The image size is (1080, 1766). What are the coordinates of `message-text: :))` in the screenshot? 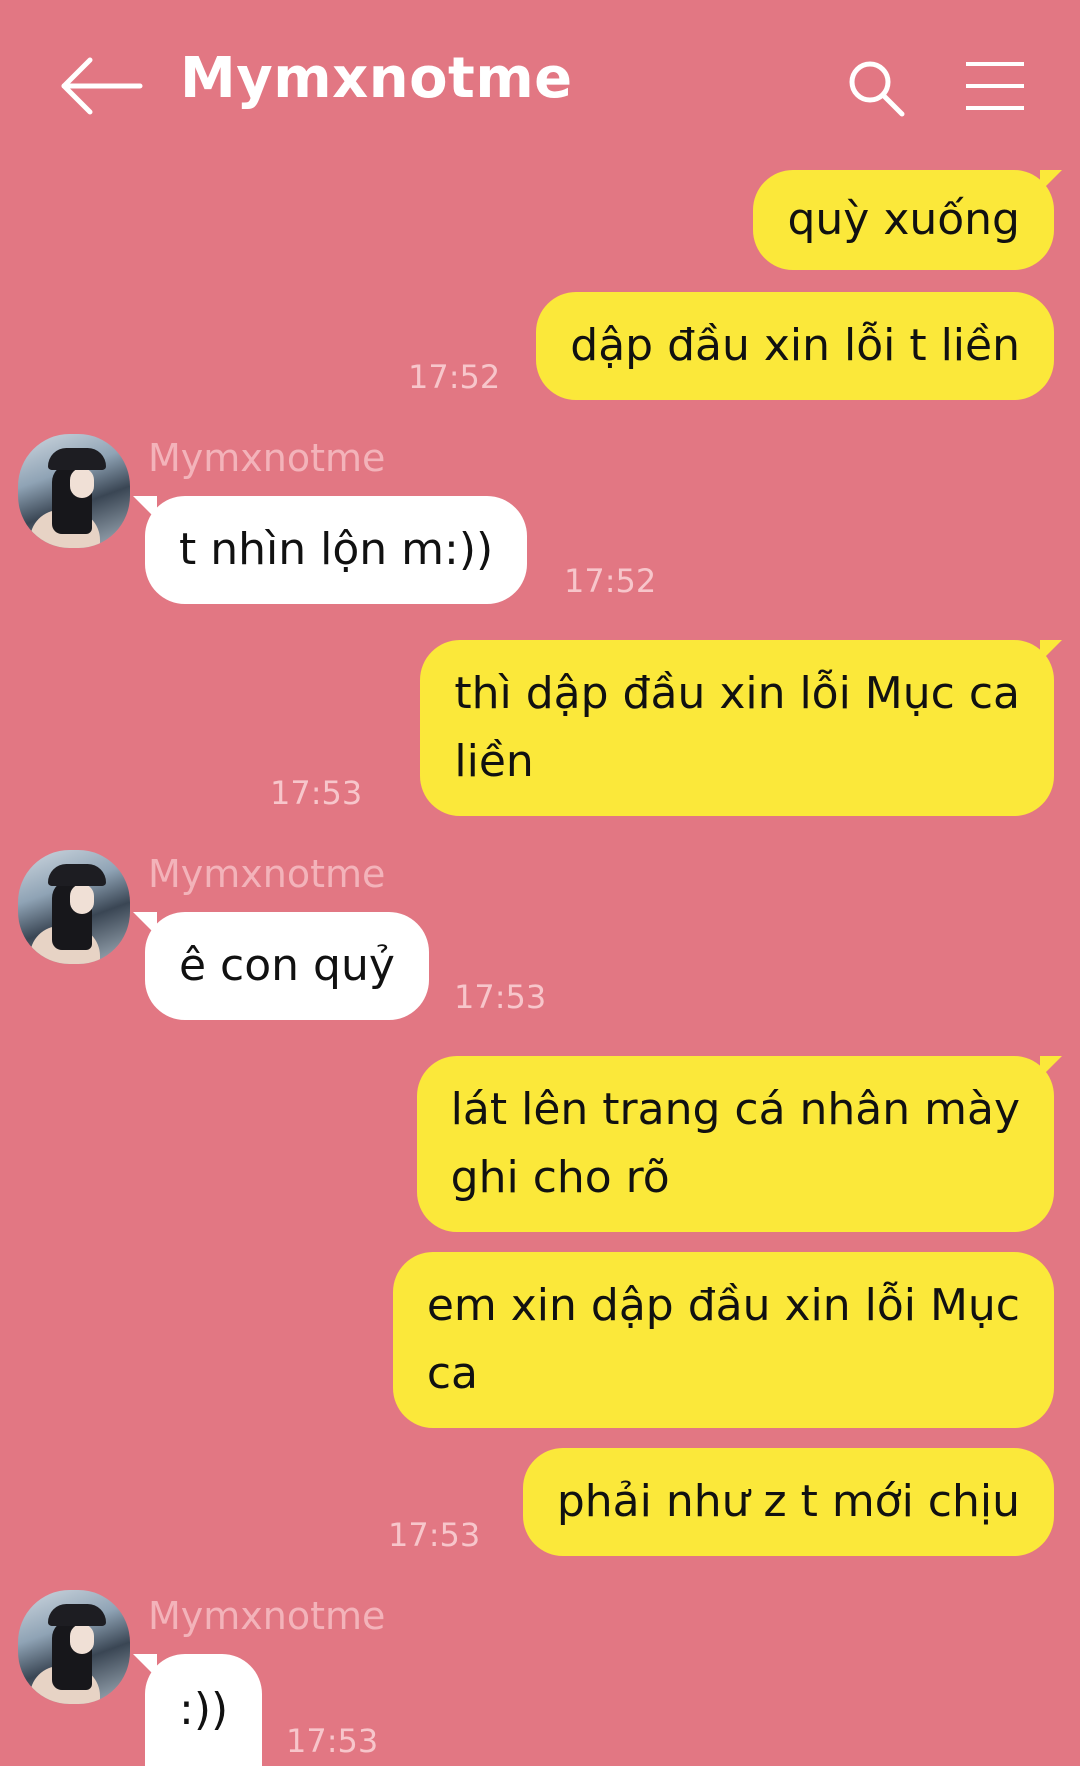 It's located at (204, 1709).